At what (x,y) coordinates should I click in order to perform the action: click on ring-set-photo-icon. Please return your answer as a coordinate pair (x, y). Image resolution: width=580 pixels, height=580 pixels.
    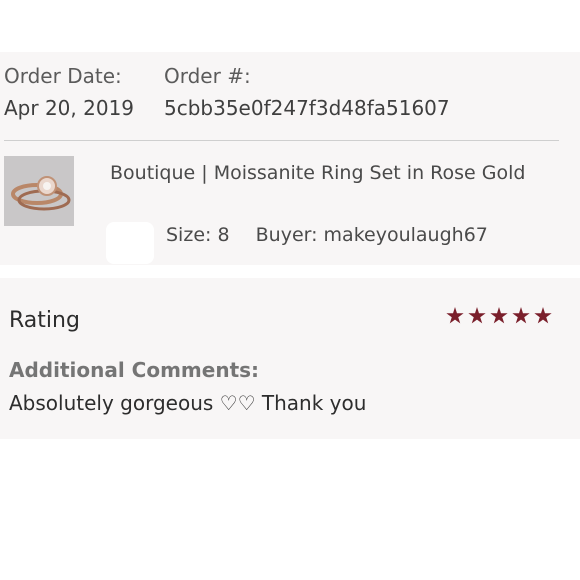
    Looking at the image, I should click on (39, 191).